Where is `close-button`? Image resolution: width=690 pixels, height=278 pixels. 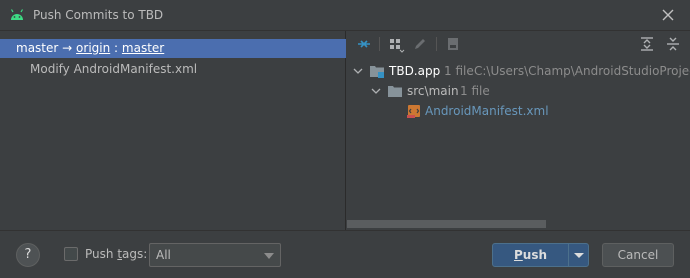 close-button is located at coordinates (668, 15).